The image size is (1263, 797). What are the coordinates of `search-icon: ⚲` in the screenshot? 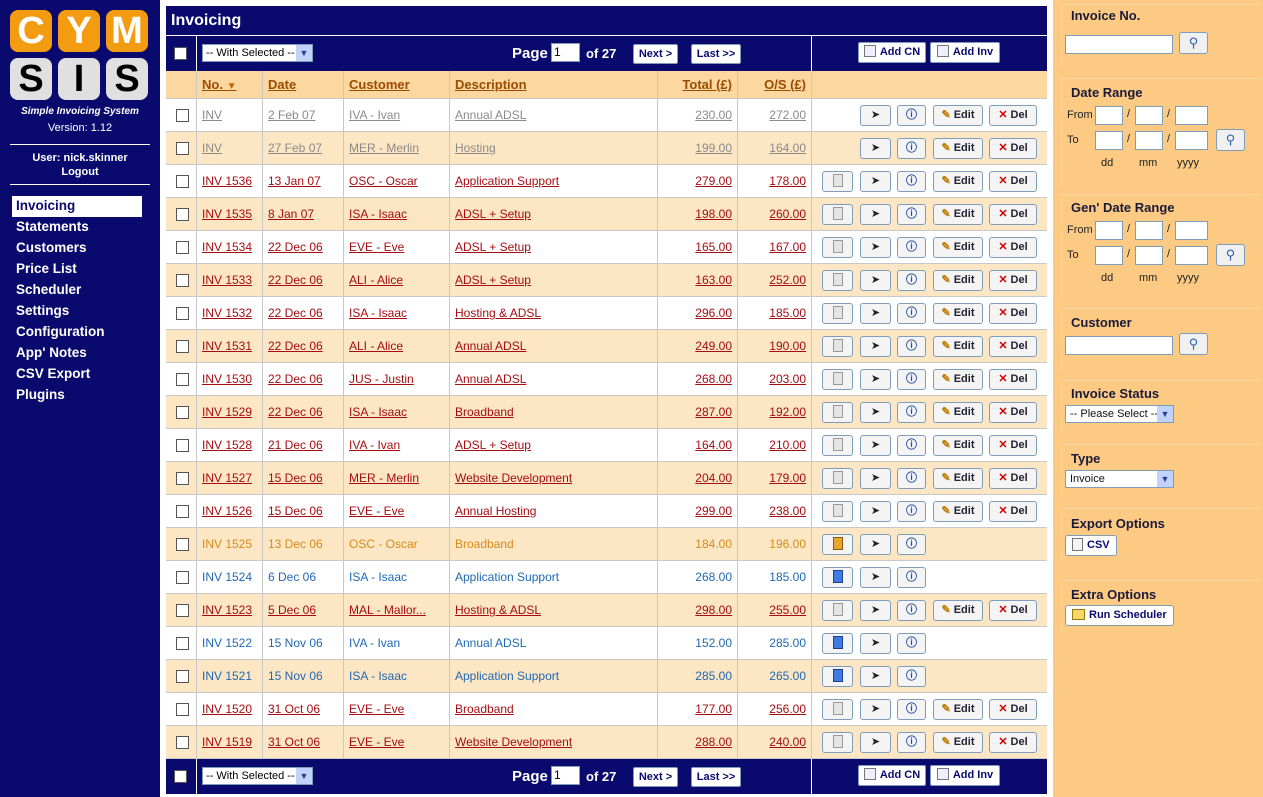 It's located at (1230, 140).